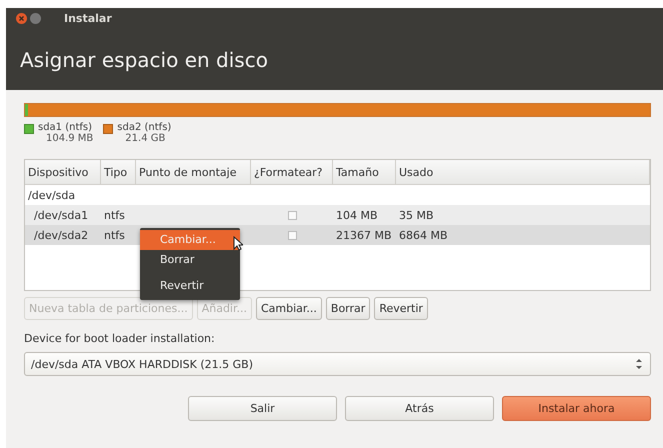 This screenshot has width=663, height=448. I want to click on device-cell: /dev/sda1, so click(61, 215).